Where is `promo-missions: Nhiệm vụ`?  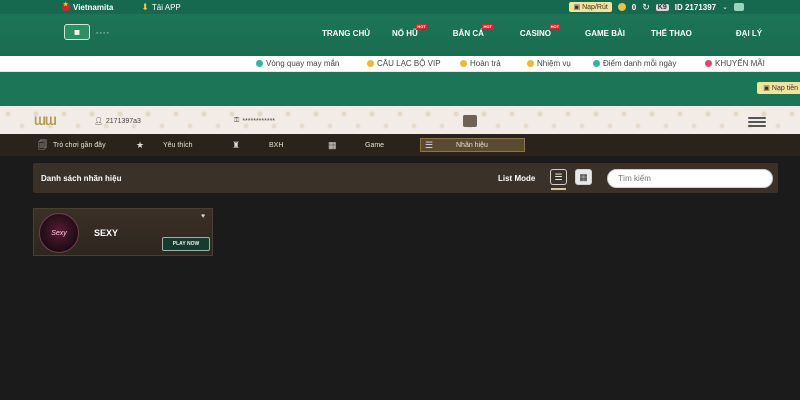
promo-missions: Nhiệm vụ is located at coordinates (549, 63).